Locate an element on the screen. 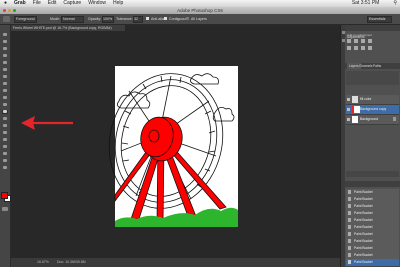  zoom-level: 16.67% is located at coordinates (43, 262).